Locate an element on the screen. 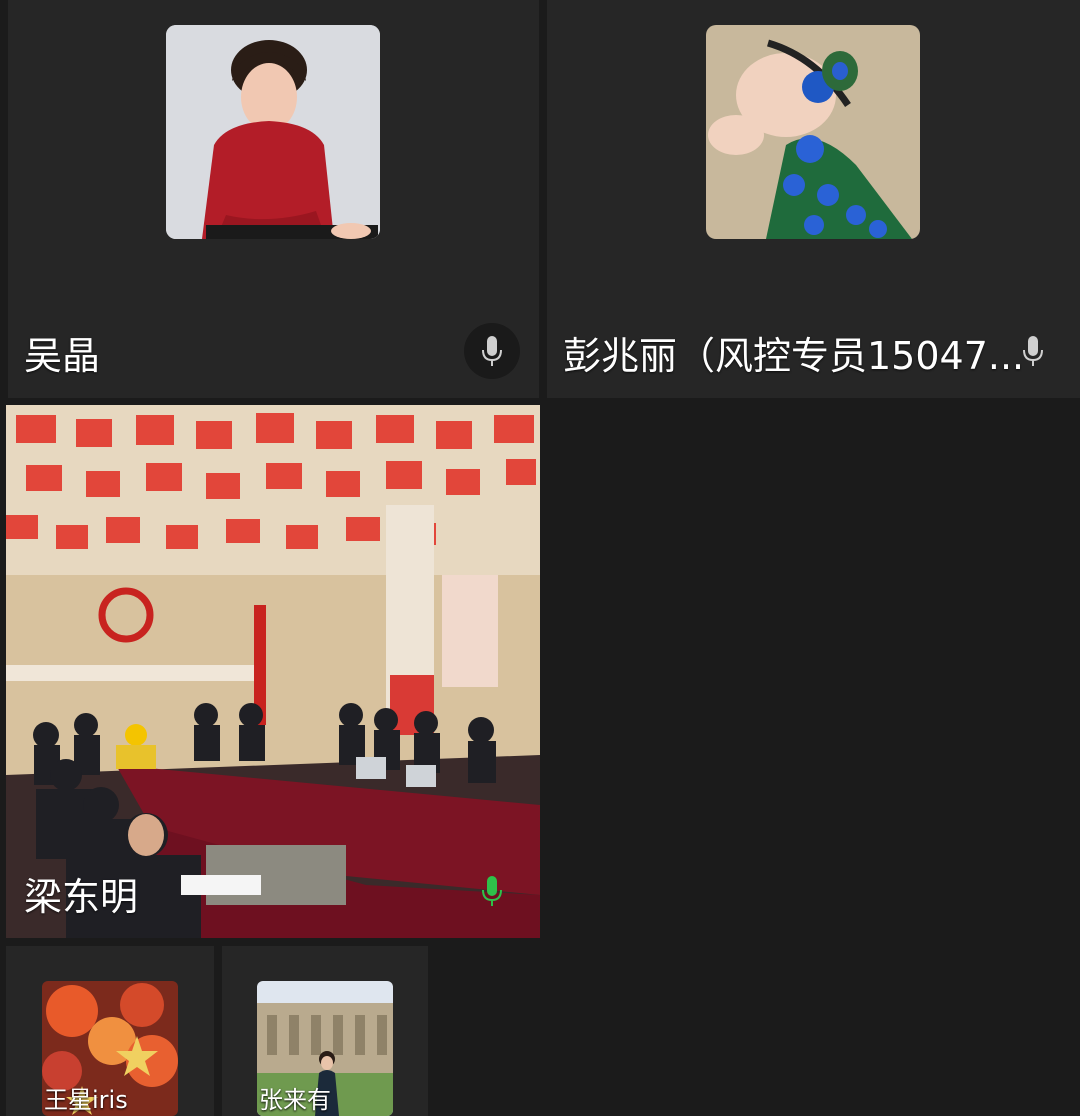 Image resolution: width=1080 pixels, height=1116 pixels. participant-tile-5: 张来有 is located at coordinates (325, 1031).